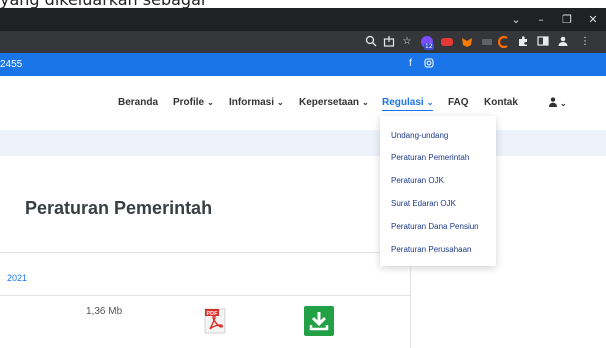 This screenshot has height=348, width=606. I want to click on download-icon, so click(319, 321).